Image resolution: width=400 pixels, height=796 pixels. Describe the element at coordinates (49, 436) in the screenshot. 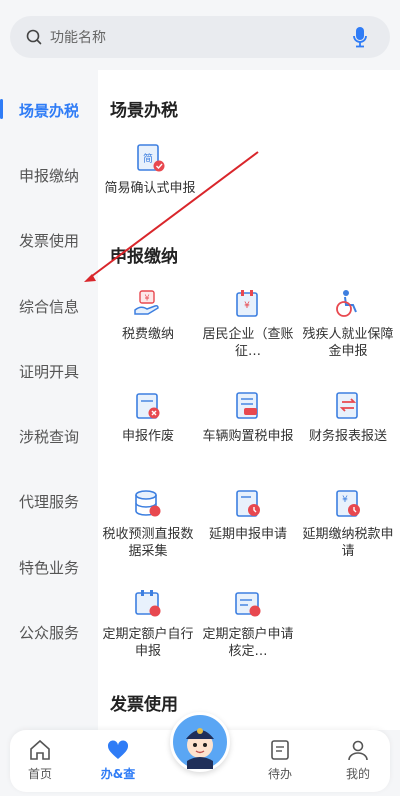

I see `sidebar-item-tax-query: 涉税查询` at that location.